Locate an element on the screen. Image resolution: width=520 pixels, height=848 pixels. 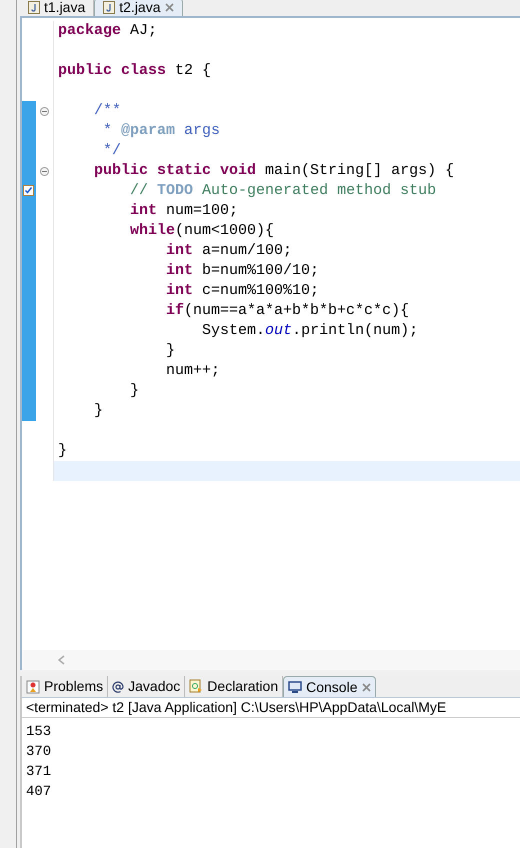
code-text: int num=100; is located at coordinates (183, 210).